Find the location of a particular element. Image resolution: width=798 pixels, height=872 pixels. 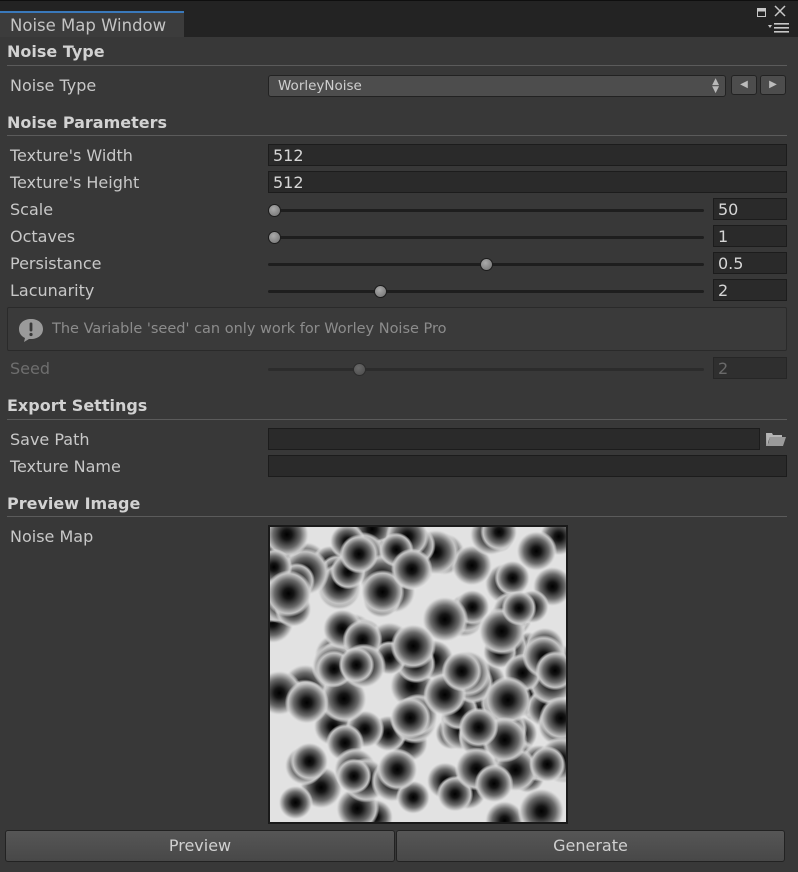

texture-height-field: 512 is located at coordinates (527, 182).